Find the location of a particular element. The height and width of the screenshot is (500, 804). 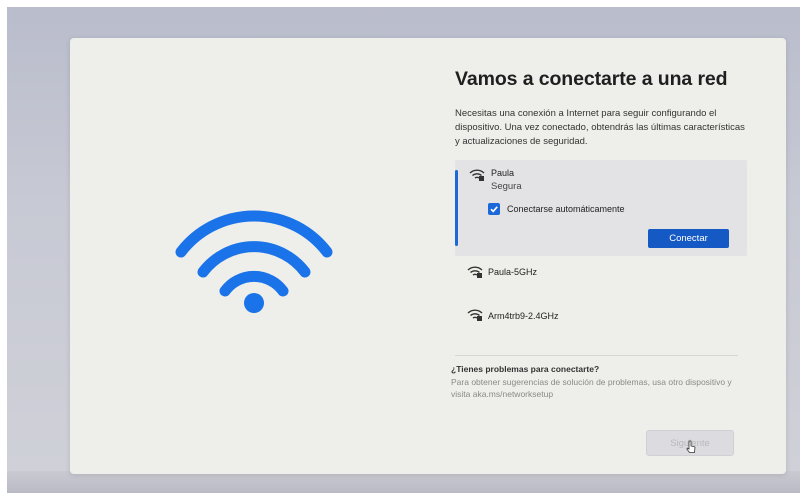

divider is located at coordinates (596, 355).